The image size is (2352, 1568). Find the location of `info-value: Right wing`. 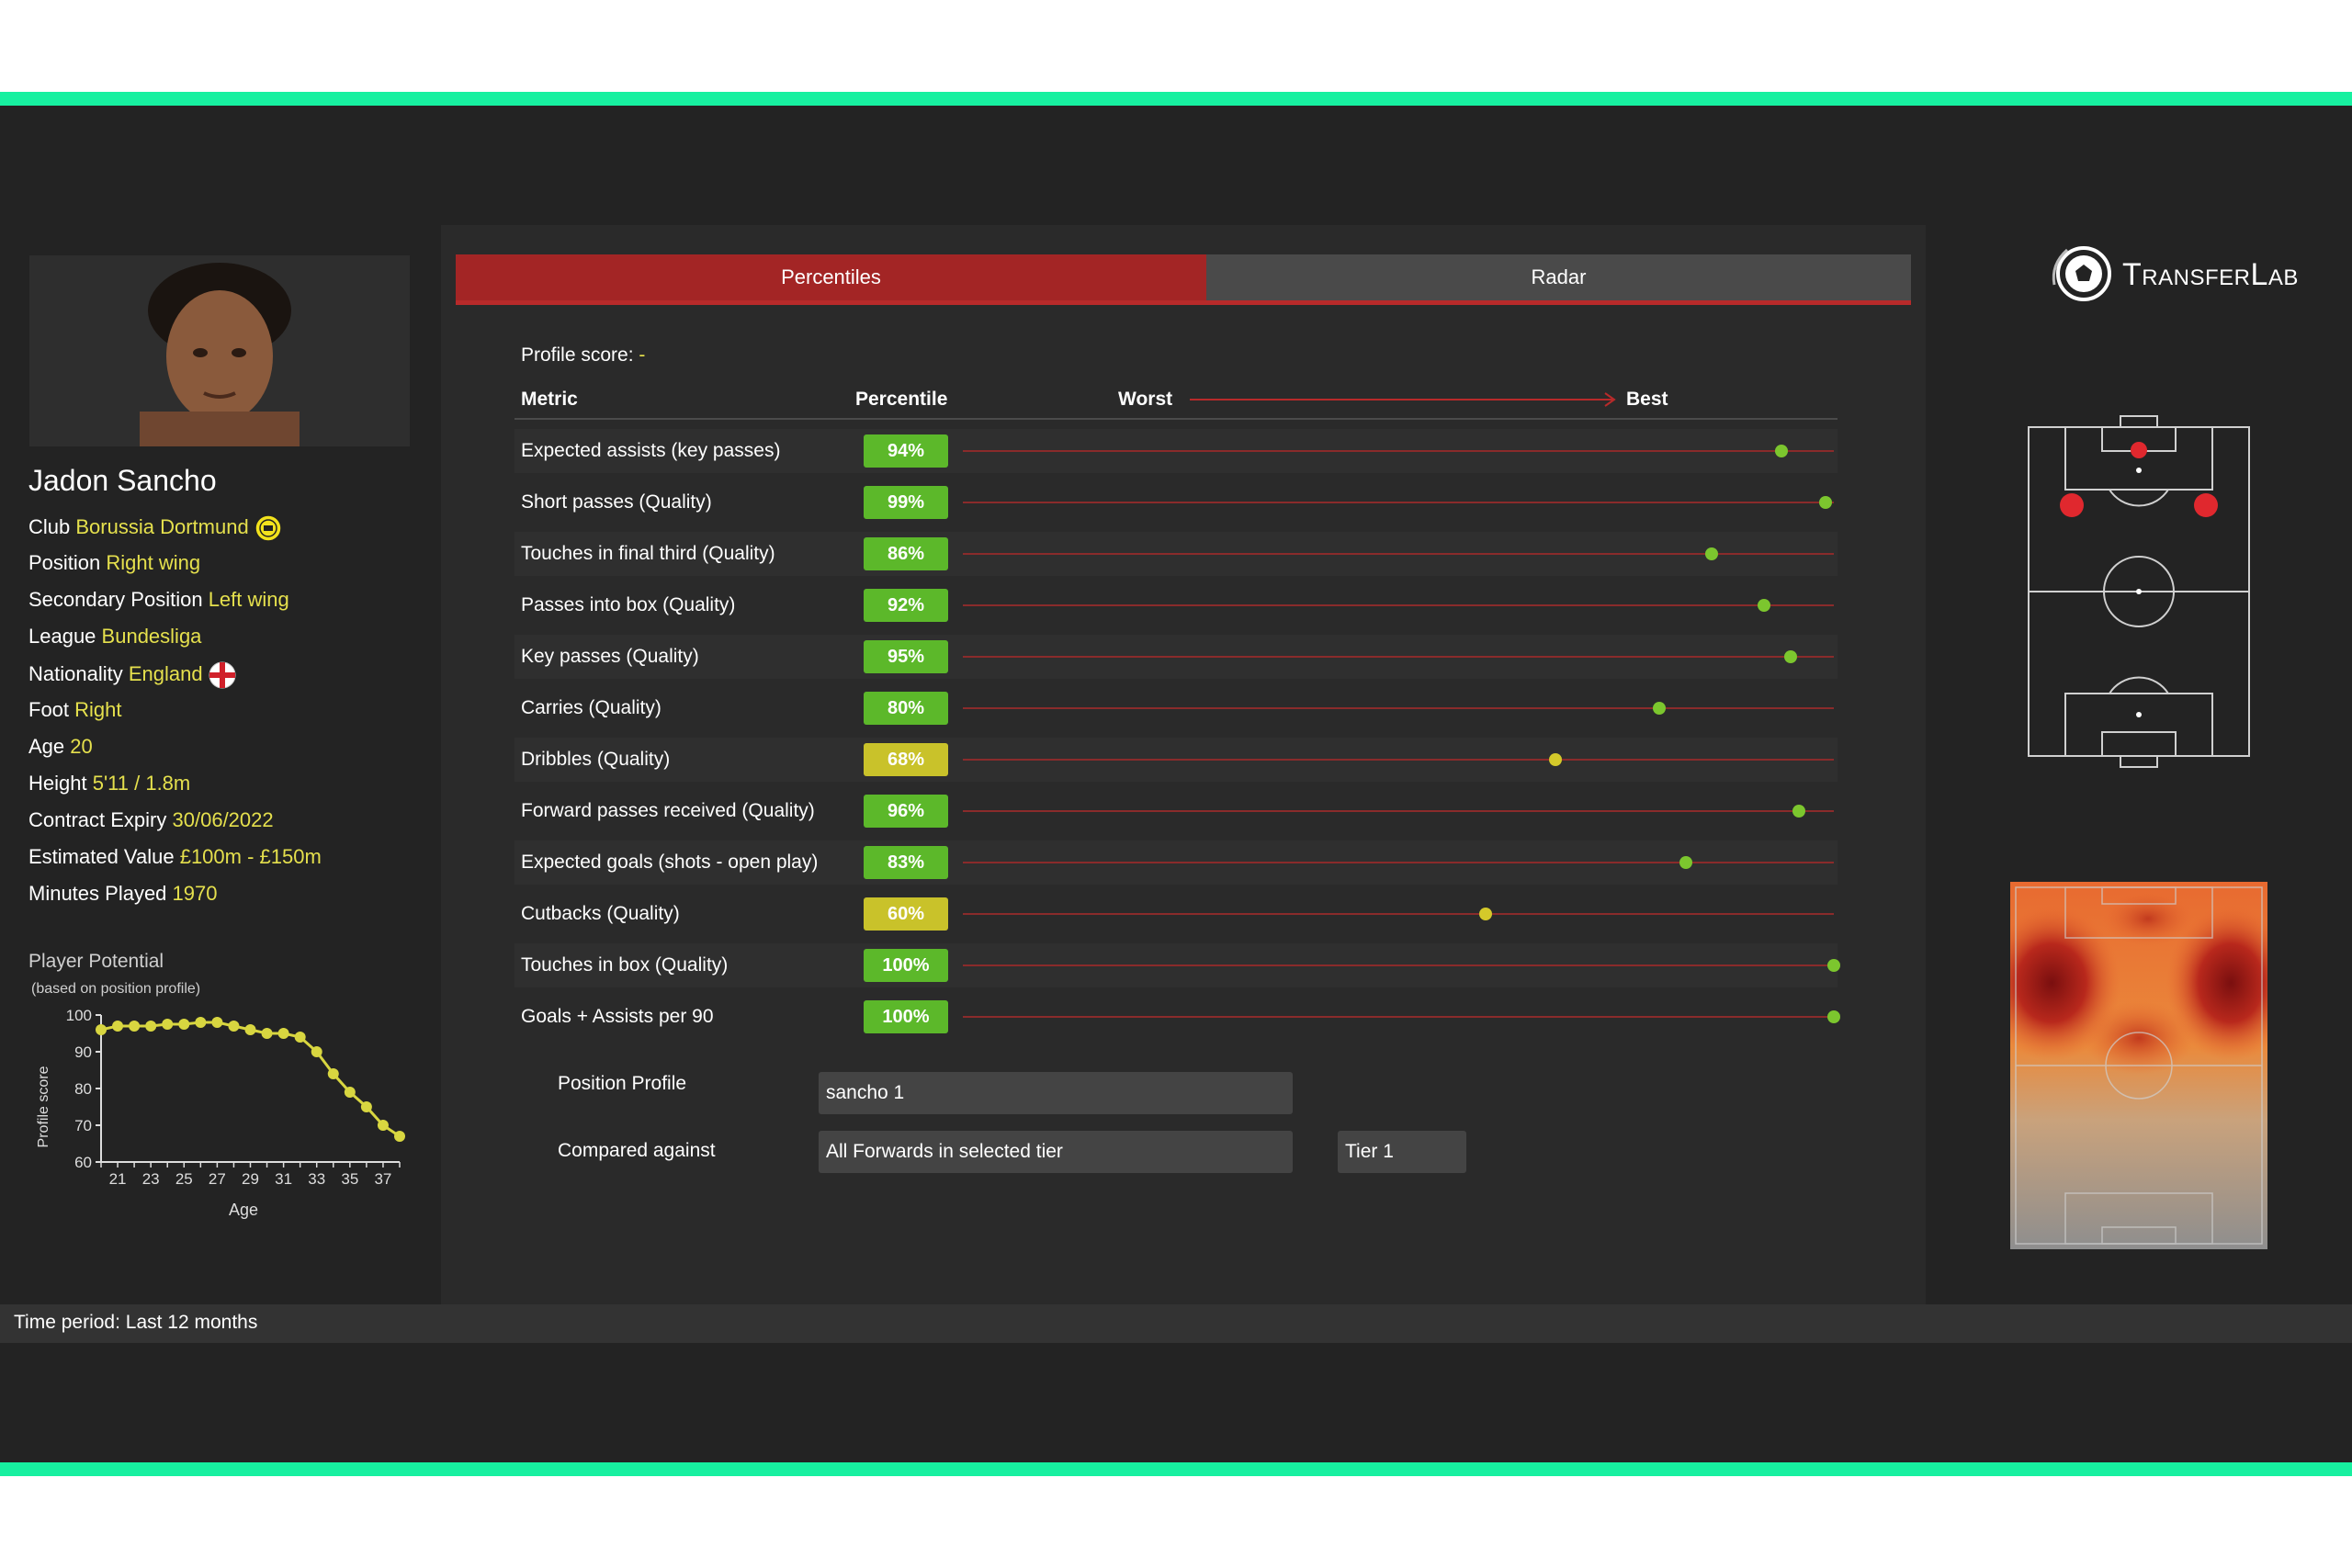

info-value: Right wing is located at coordinates (153, 563).